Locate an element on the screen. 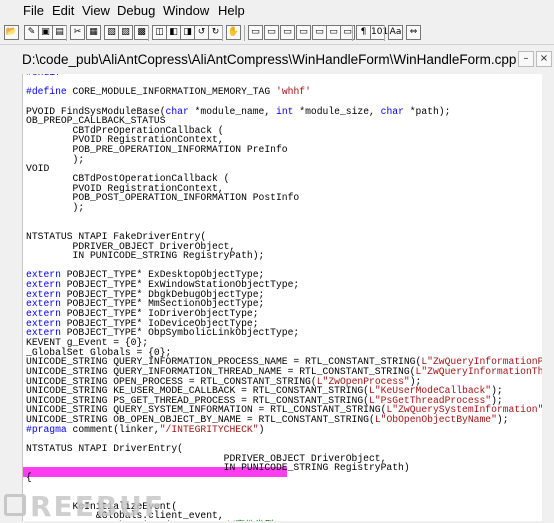  toolbar-button-9: ◫ is located at coordinates (159, 32).